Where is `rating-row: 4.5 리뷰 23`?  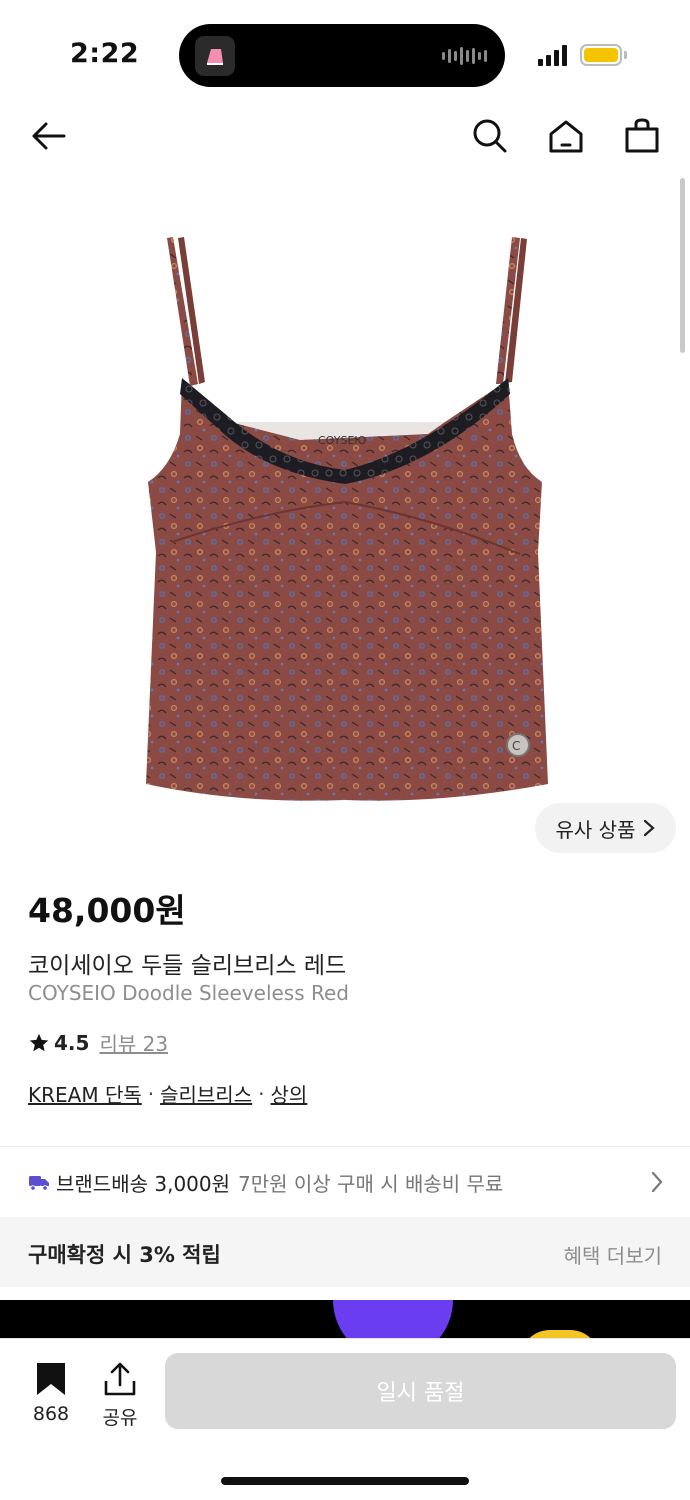 rating-row: 4.5 리뷰 23 is located at coordinates (98, 1042).